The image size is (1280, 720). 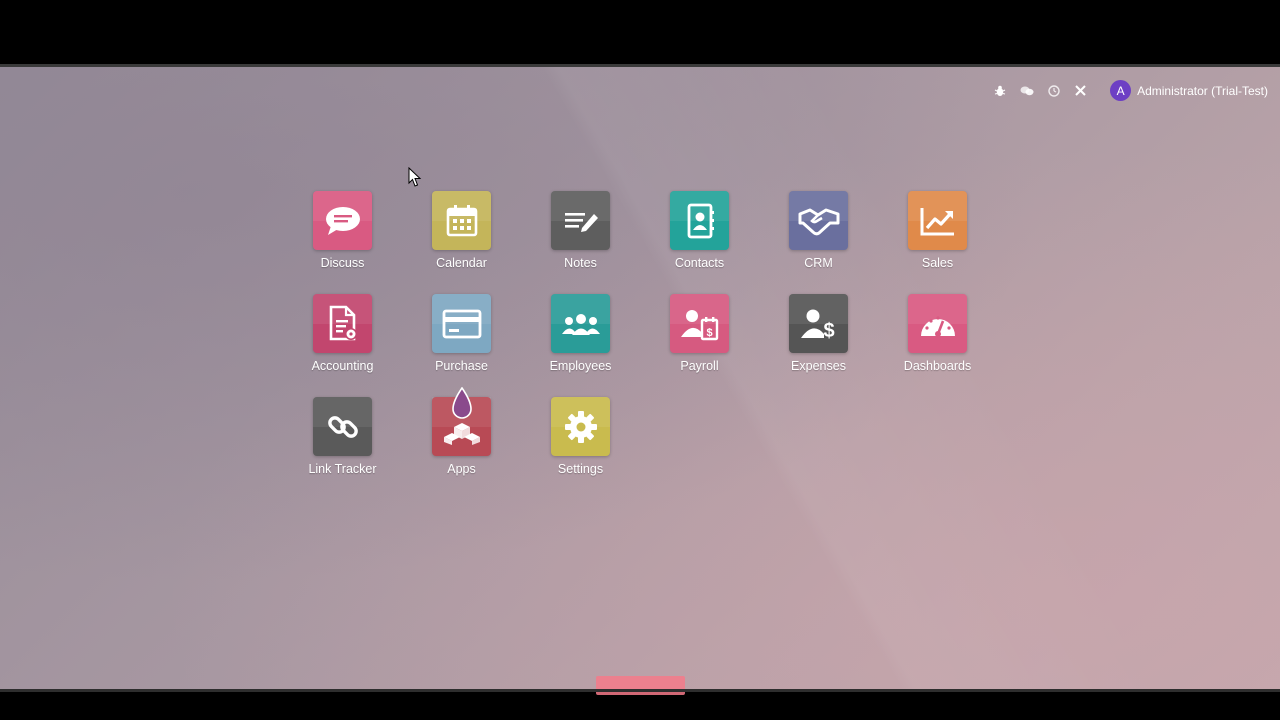 What do you see at coordinates (1026, 91) in the screenshot?
I see `chat-icon` at bounding box center [1026, 91].